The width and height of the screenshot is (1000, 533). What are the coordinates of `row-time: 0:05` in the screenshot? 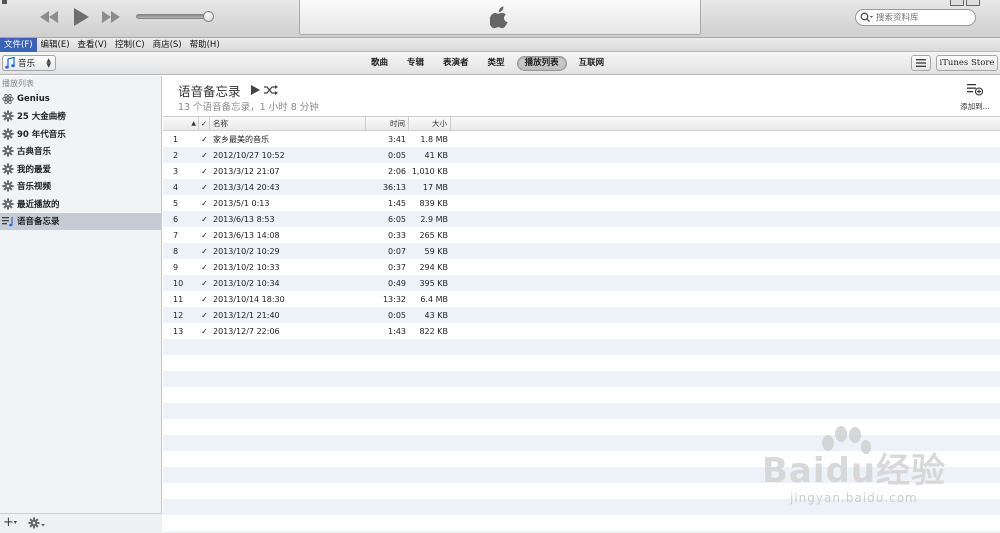 It's located at (397, 155).